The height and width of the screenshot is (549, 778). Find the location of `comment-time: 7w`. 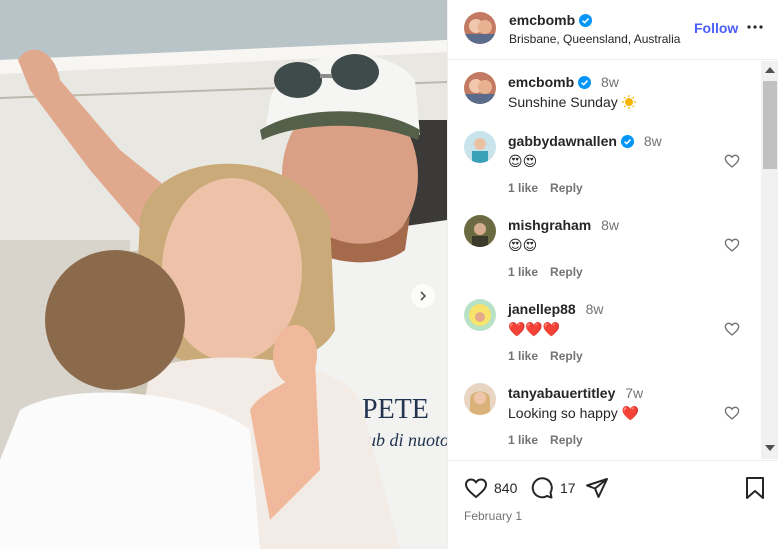

comment-time: 7w is located at coordinates (634, 393).